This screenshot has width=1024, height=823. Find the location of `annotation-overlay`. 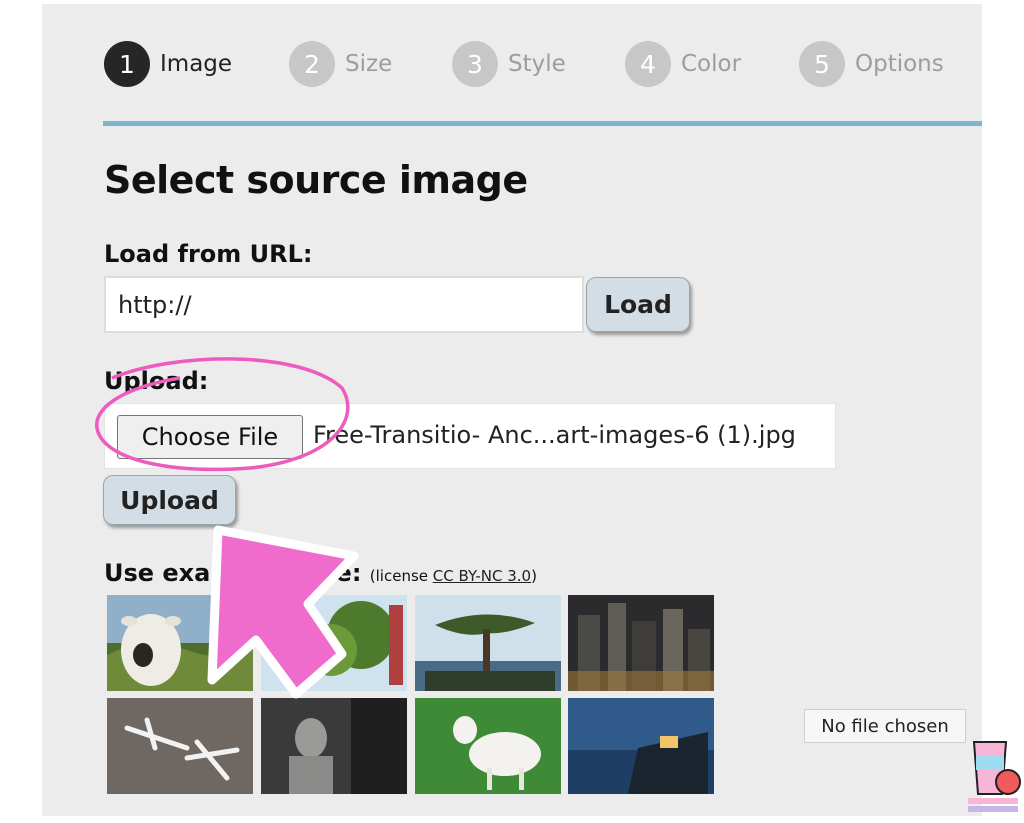

annotation-overlay is located at coordinates (227, 528).